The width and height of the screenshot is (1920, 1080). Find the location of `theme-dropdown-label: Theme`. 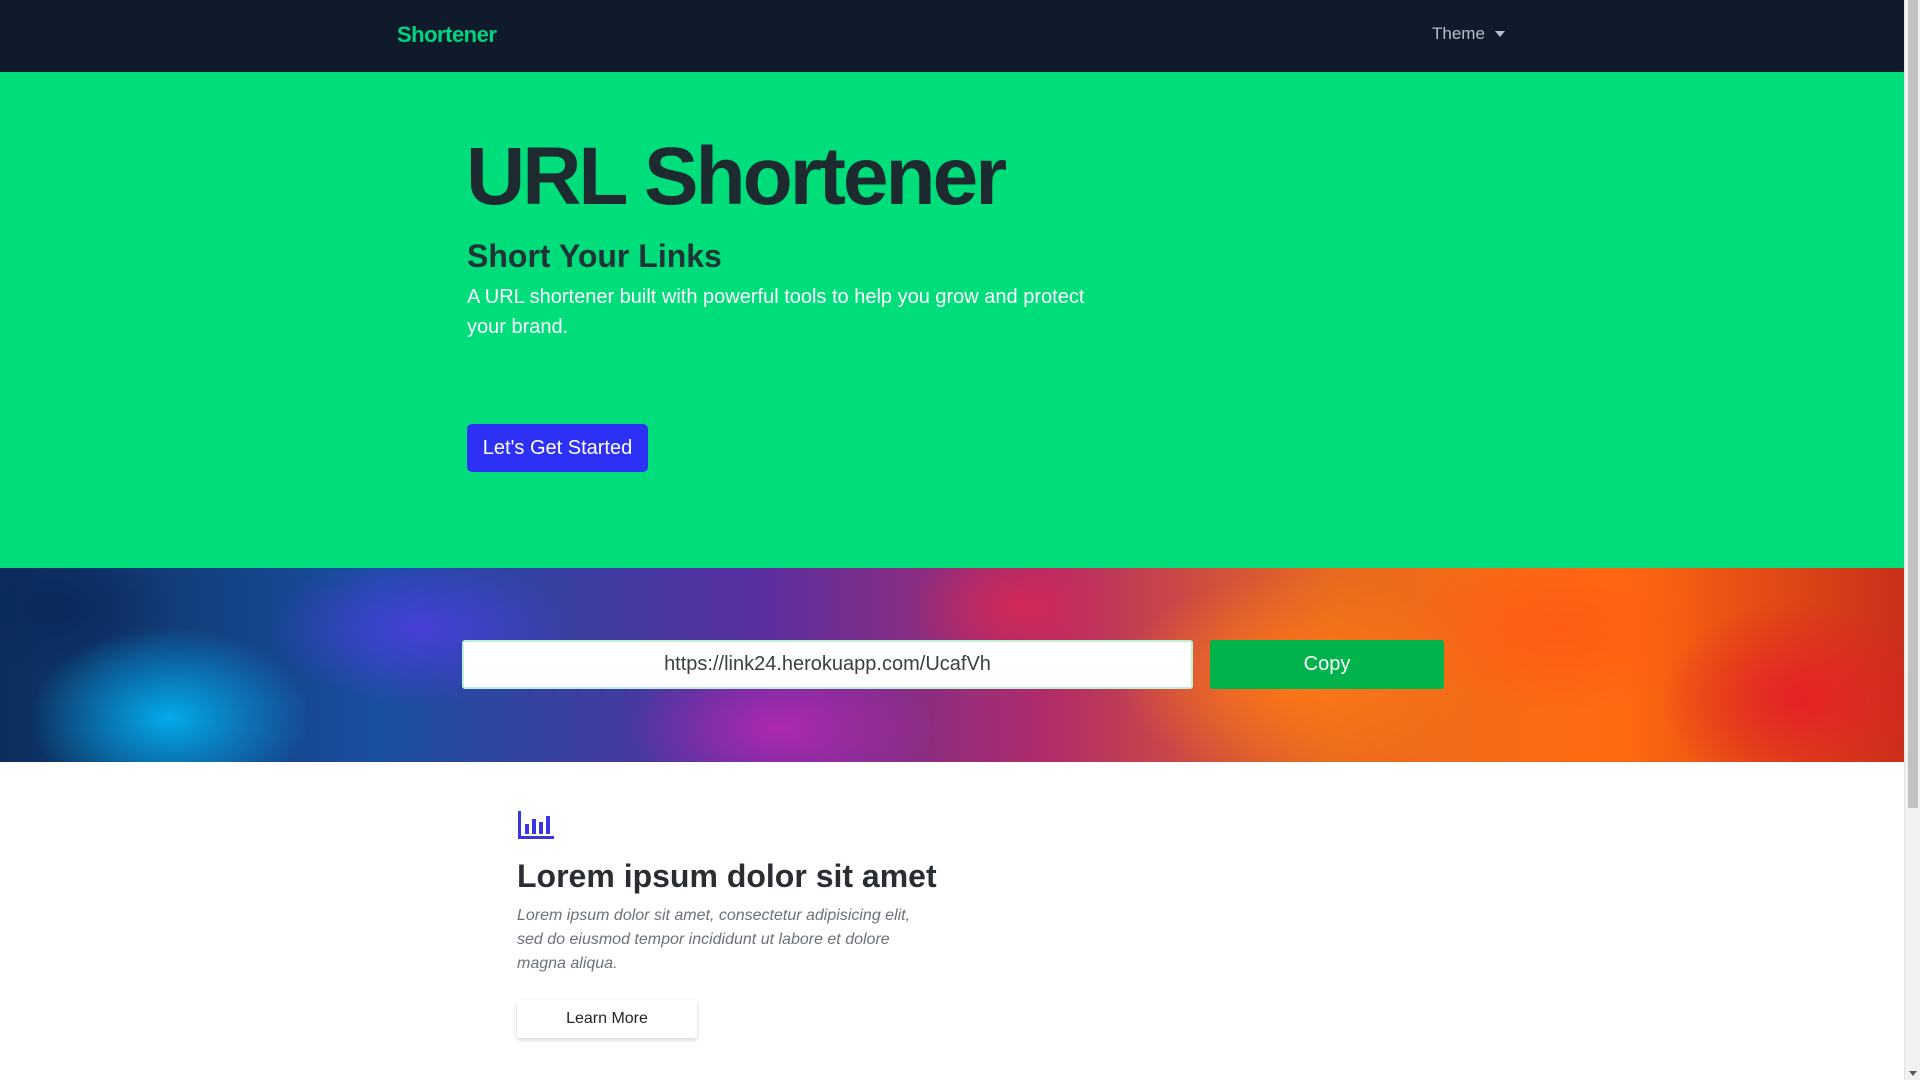

theme-dropdown-label: Theme is located at coordinates (1458, 33).